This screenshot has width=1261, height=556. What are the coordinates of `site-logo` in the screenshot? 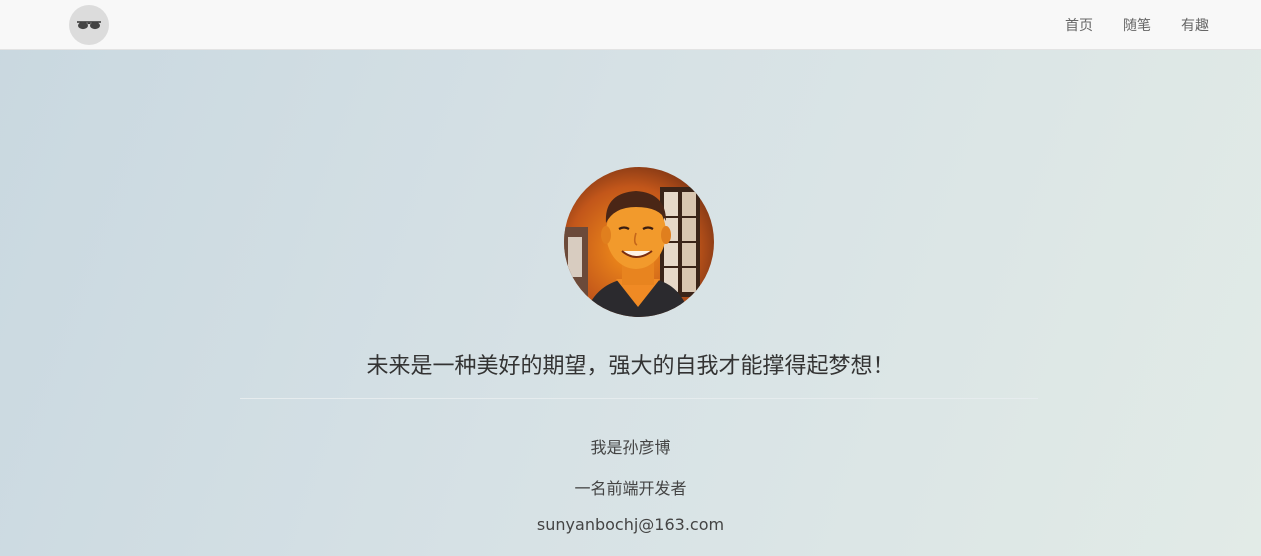 It's located at (89, 25).